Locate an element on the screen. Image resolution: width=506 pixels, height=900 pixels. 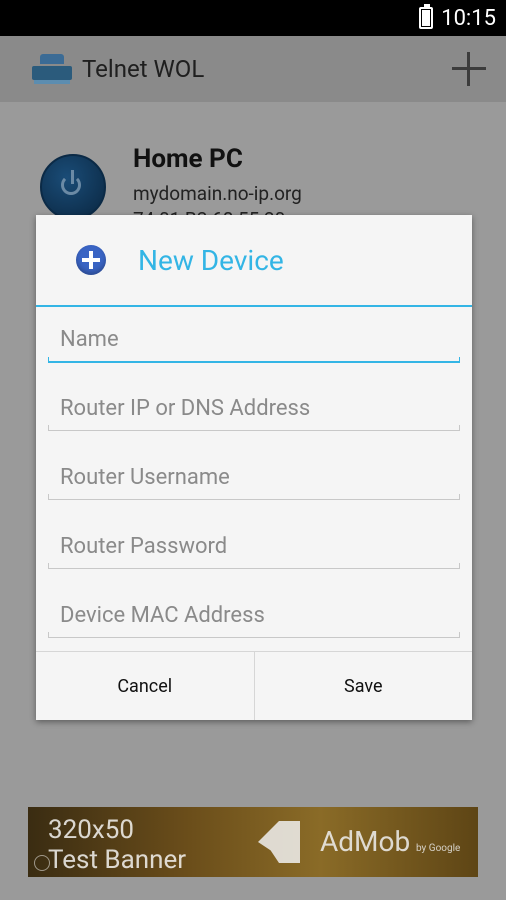
dialog-header: New Device is located at coordinates (254, 261).